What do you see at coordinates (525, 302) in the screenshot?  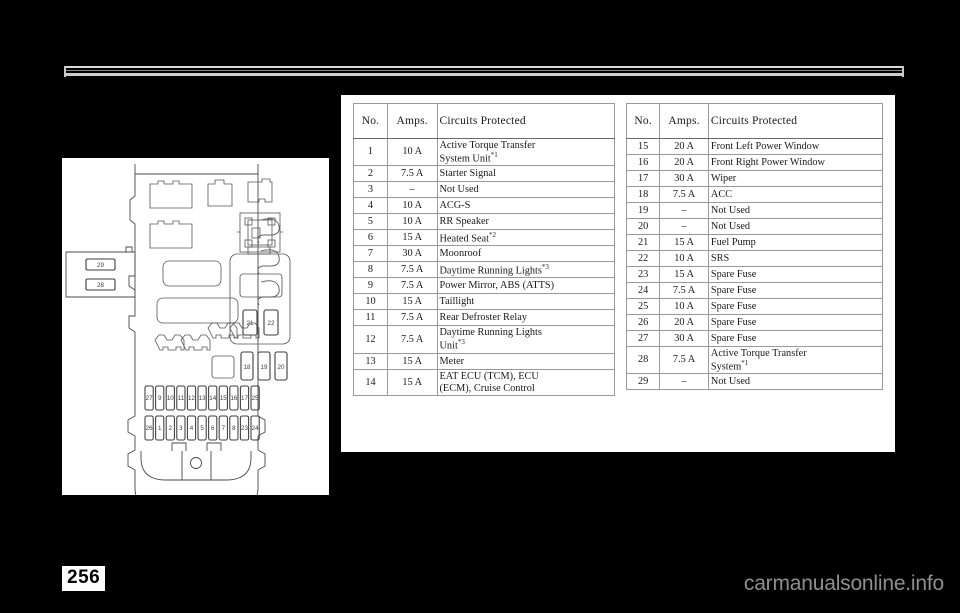 I see `cell-circuit: Taillight` at bounding box center [525, 302].